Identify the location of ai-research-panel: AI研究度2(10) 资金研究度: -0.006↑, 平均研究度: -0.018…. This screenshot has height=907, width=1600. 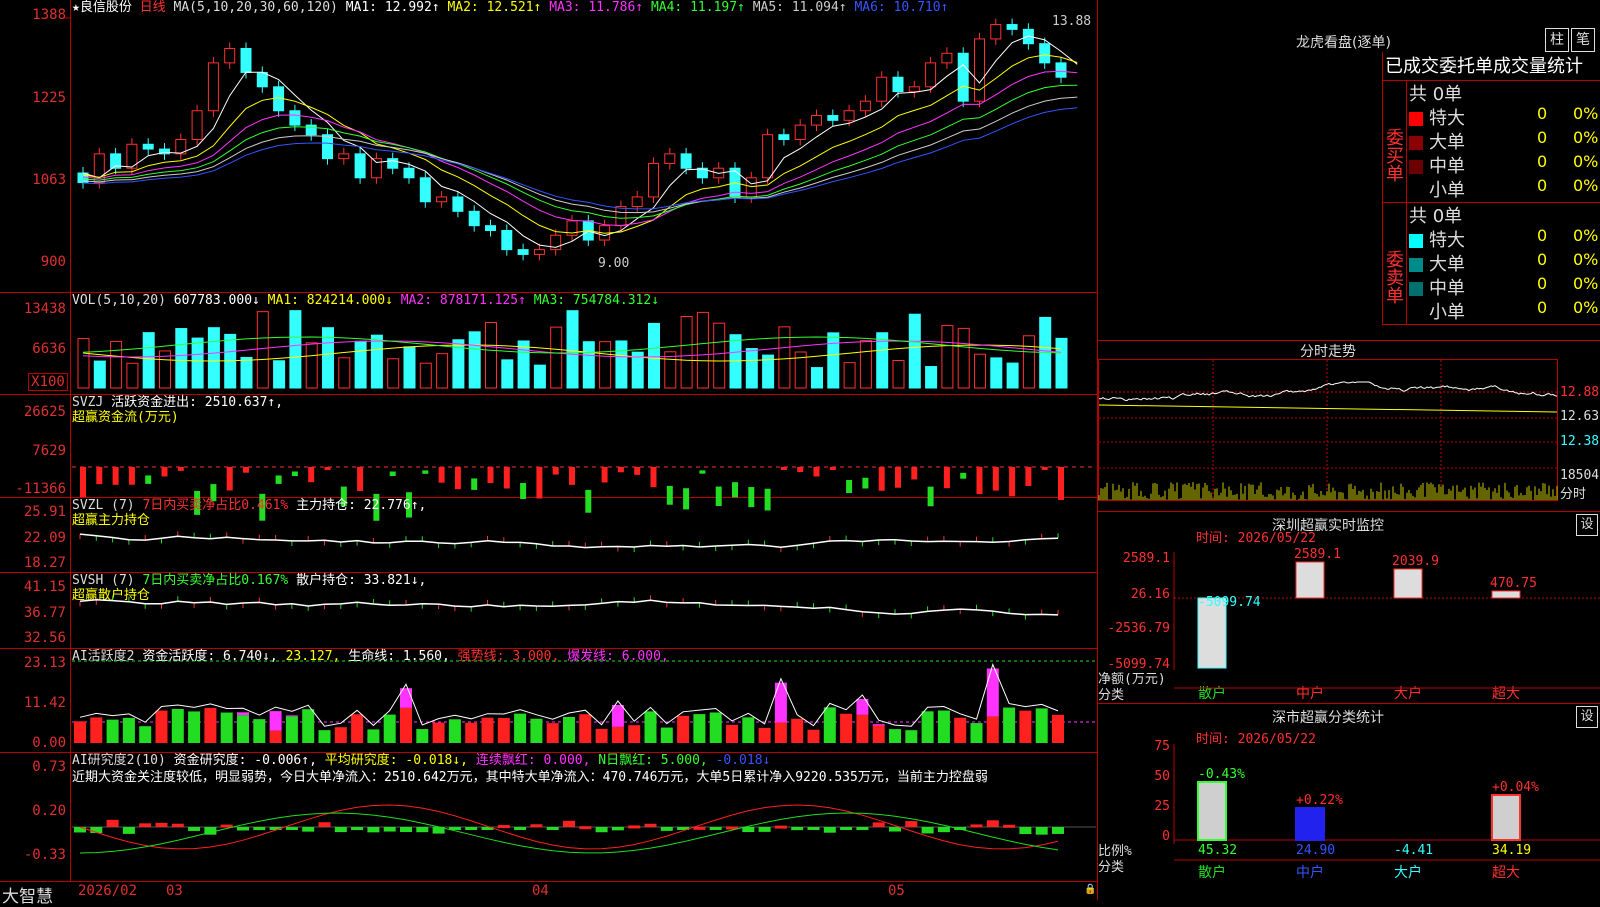
(549, 817).